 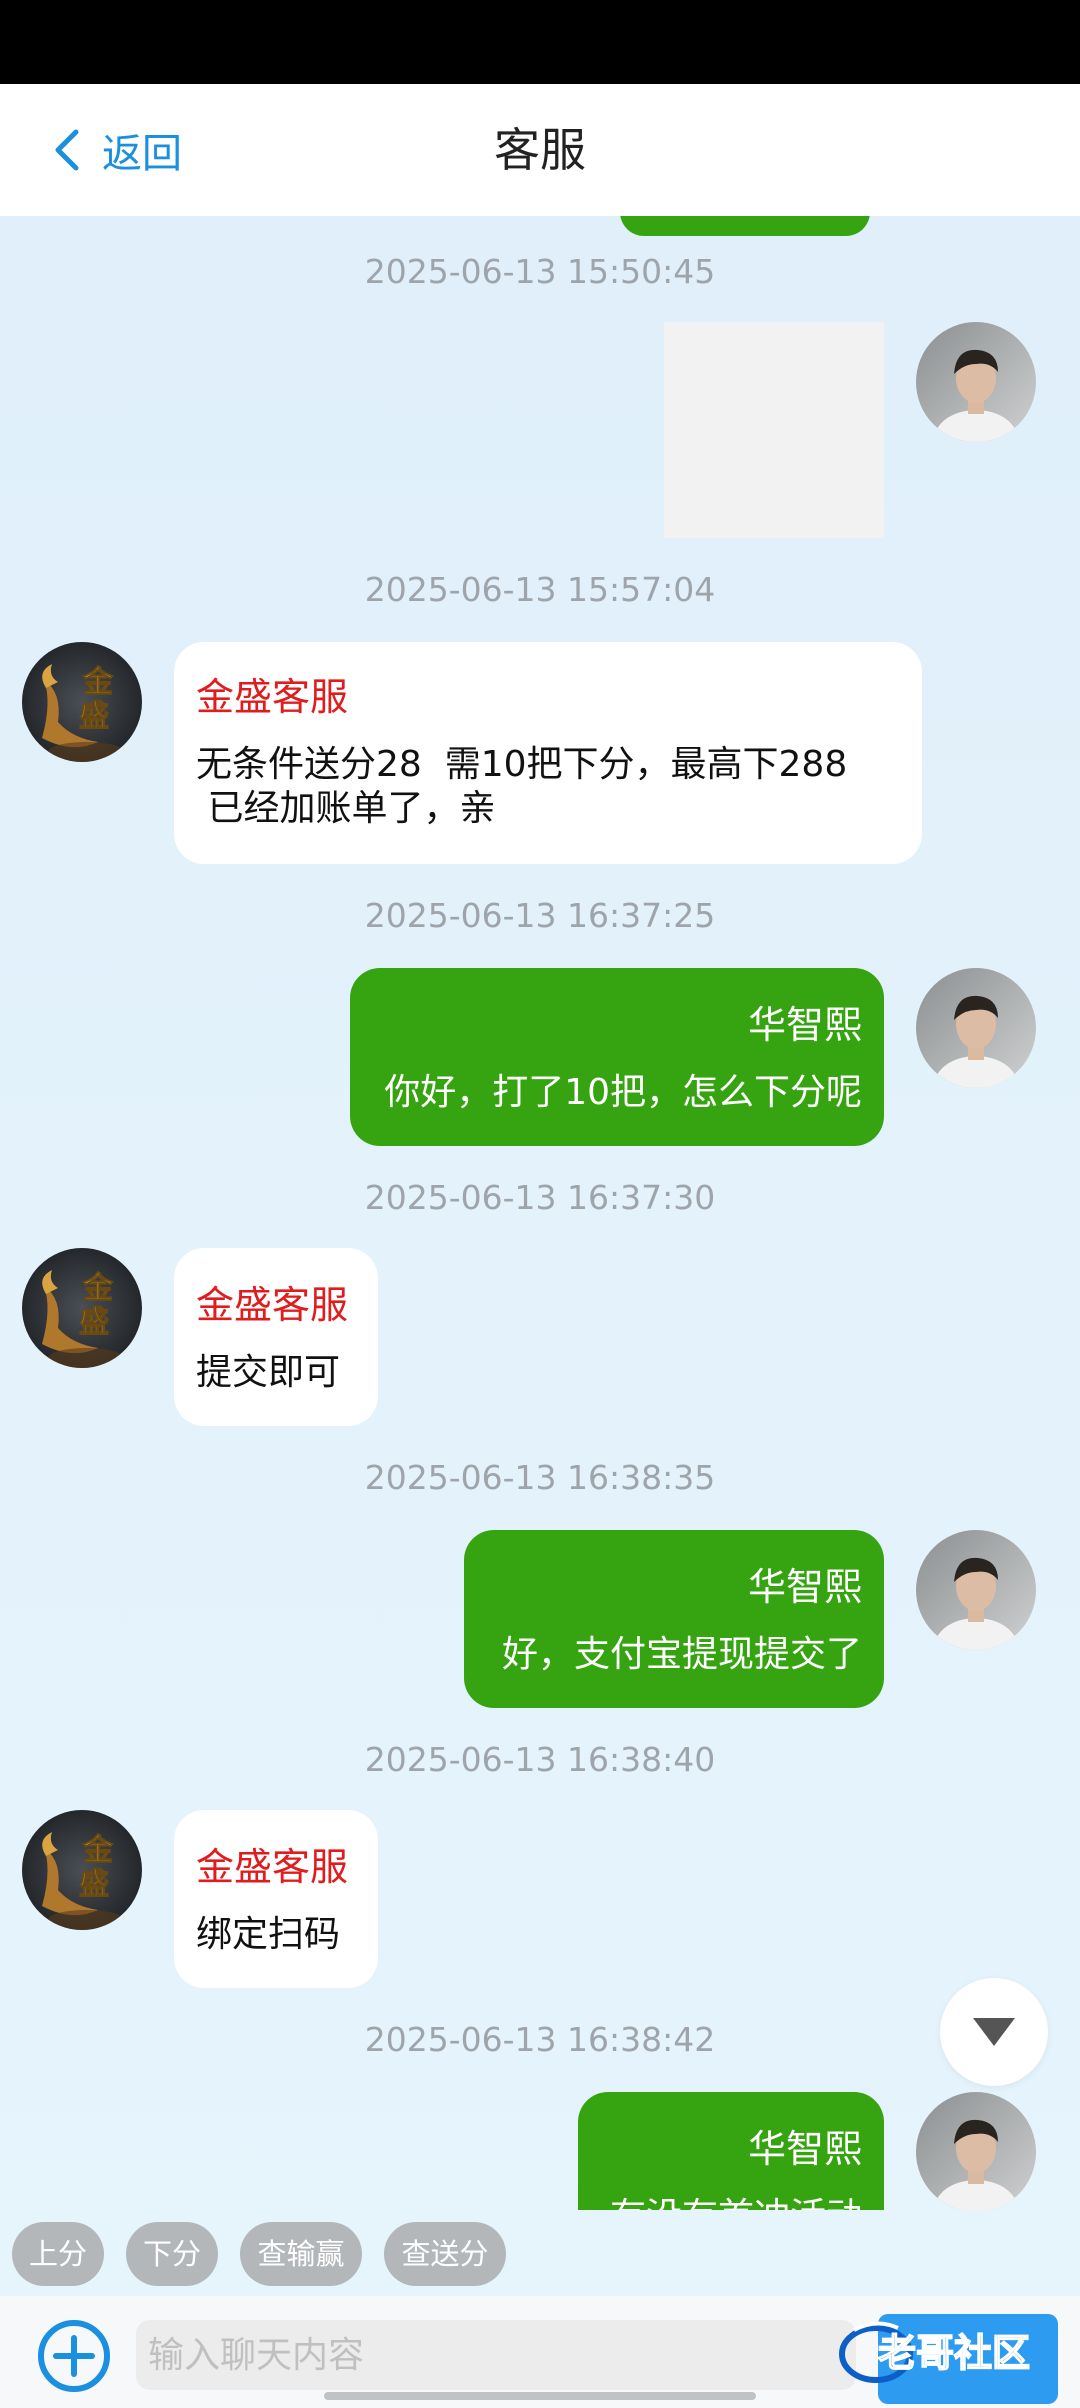 I want to click on message-bubble: 华智熙 你好，打了10把，怎么下分呢, so click(x=617, y=1057).